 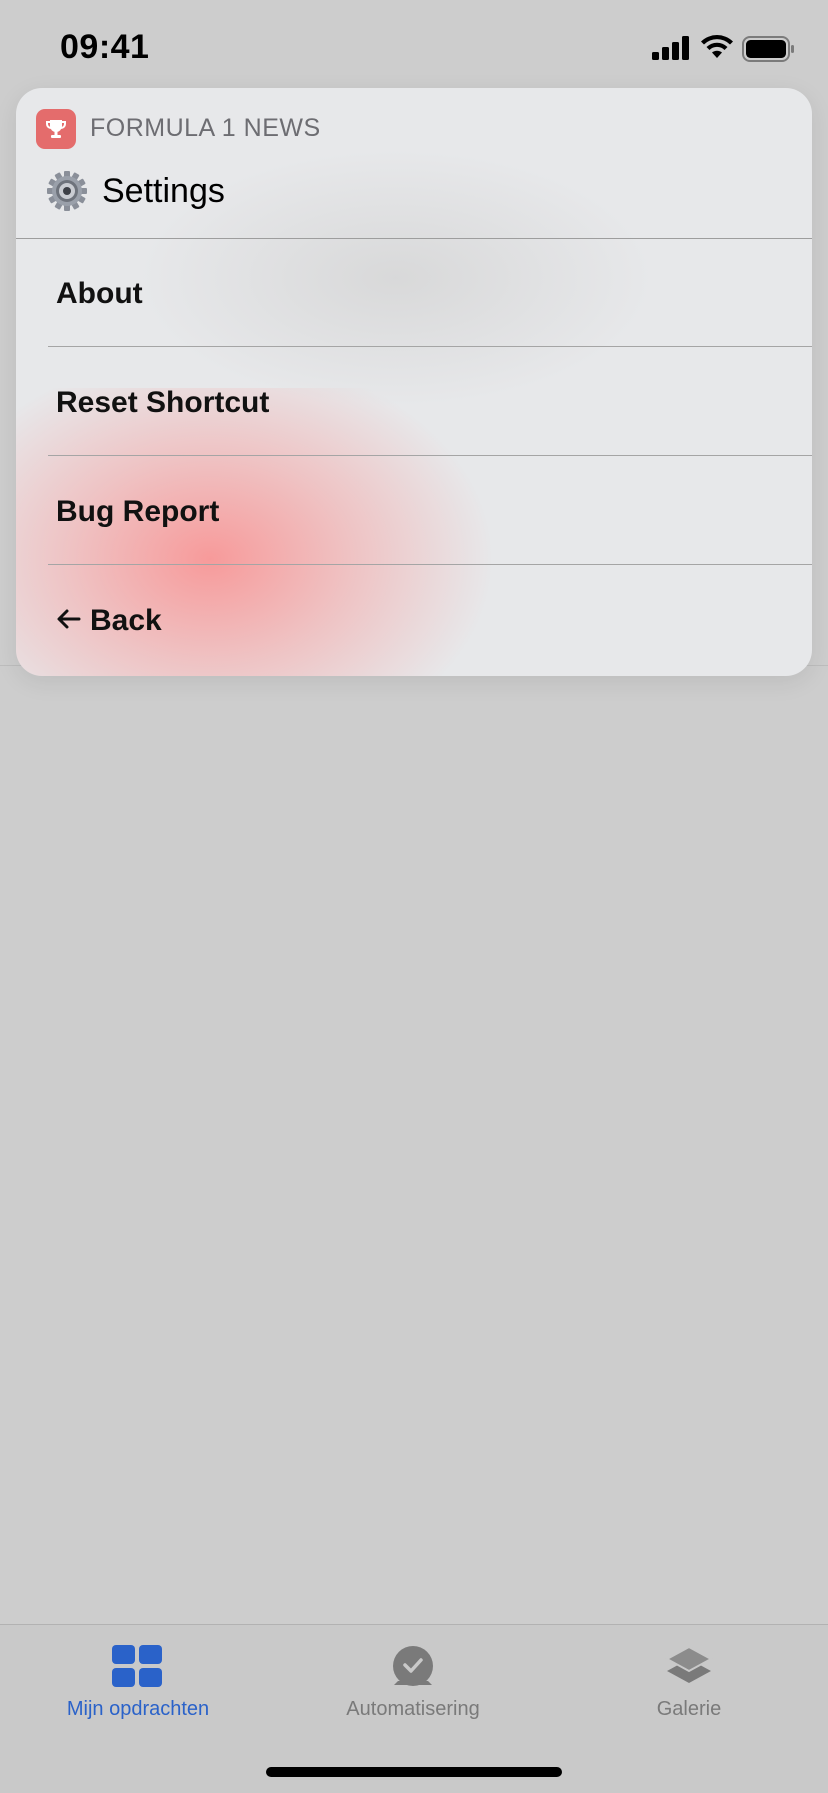 What do you see at coordinates (414, 402) in the screenshot?
I see `menu-item-reset-shortcut: Reset Shortcut` at bounding box center [414, 402].